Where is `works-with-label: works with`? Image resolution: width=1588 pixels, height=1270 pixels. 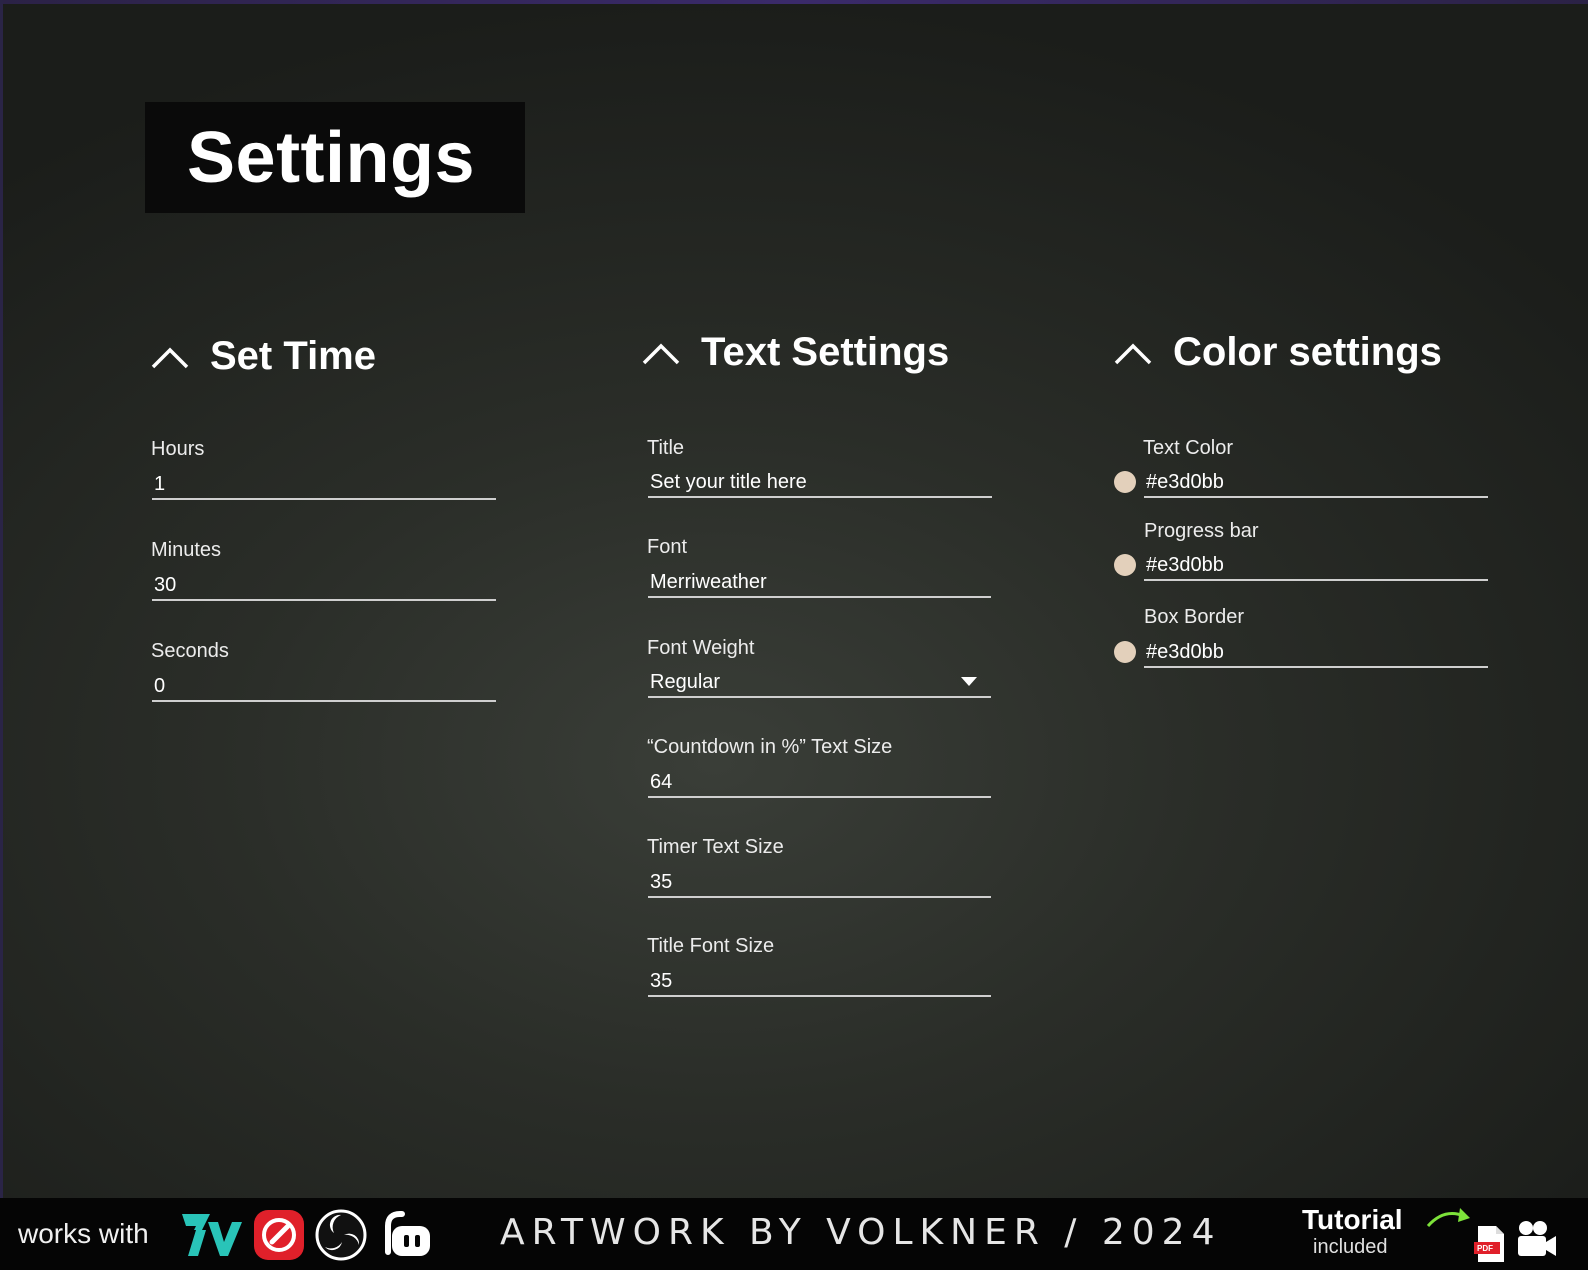
works-with-label: works with is located at coordinates (83, 1233).